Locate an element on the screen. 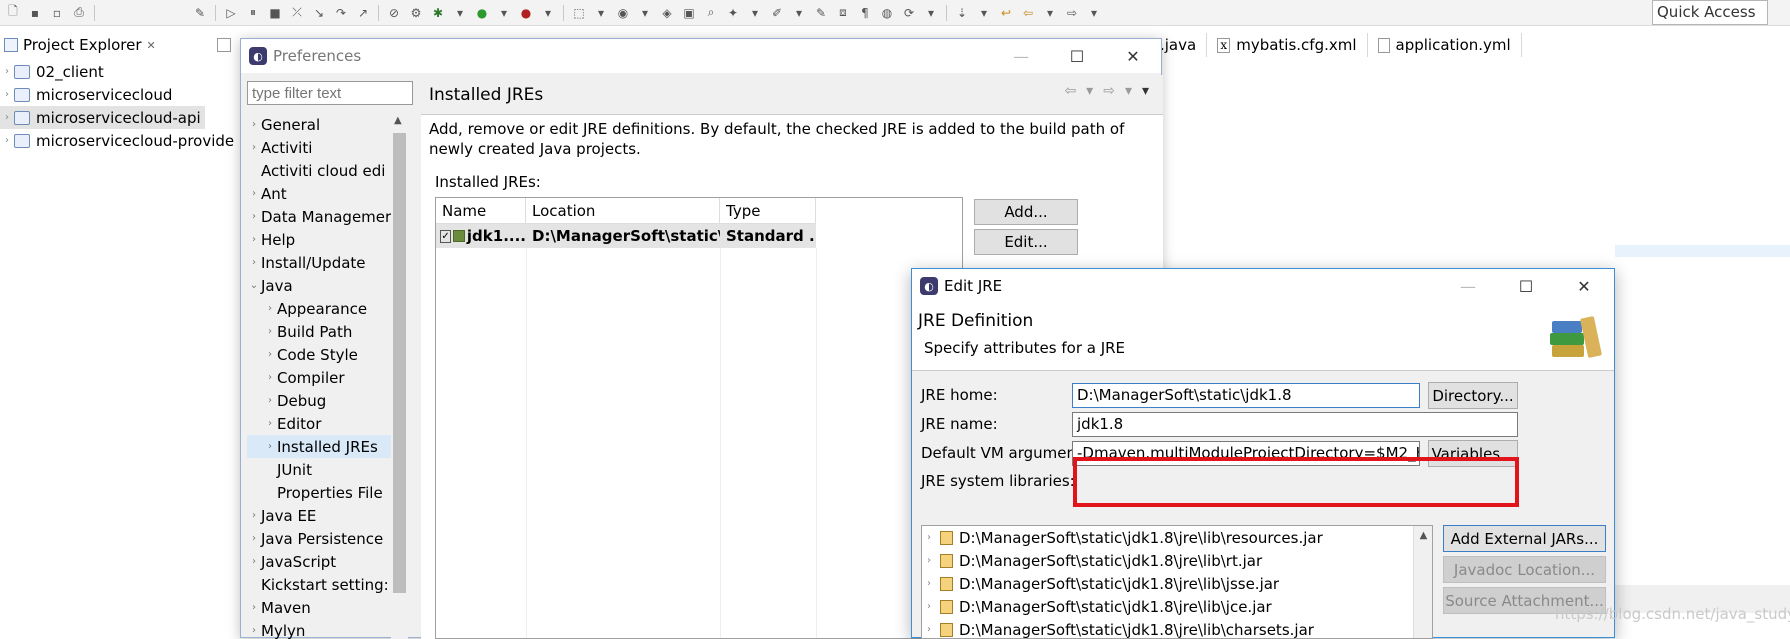  tree-item-installed-jres: › Installed JREs is located at coordinates (322, 446).